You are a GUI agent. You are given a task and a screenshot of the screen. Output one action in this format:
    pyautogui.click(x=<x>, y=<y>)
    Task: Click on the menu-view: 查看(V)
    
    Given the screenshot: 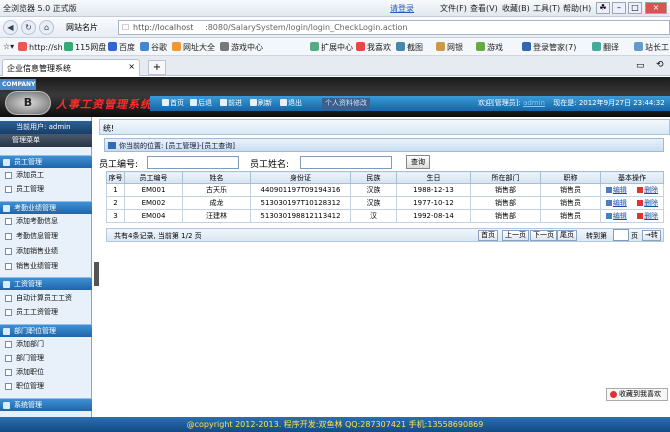 What is the action you would take?
    pyautogui.click(x=484, y=8)
    